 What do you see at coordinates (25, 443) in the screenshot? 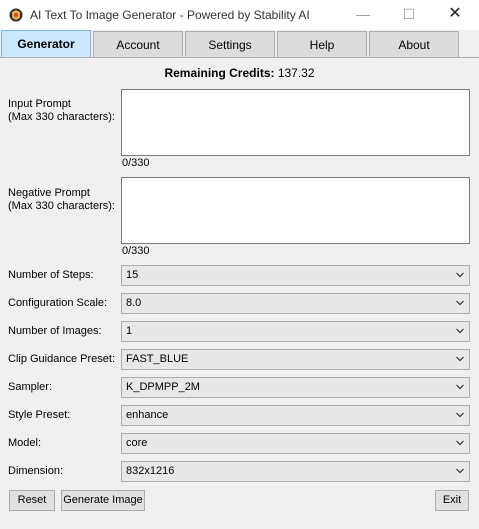
I see `model-label: Model:` at bounding box center [25, 443].